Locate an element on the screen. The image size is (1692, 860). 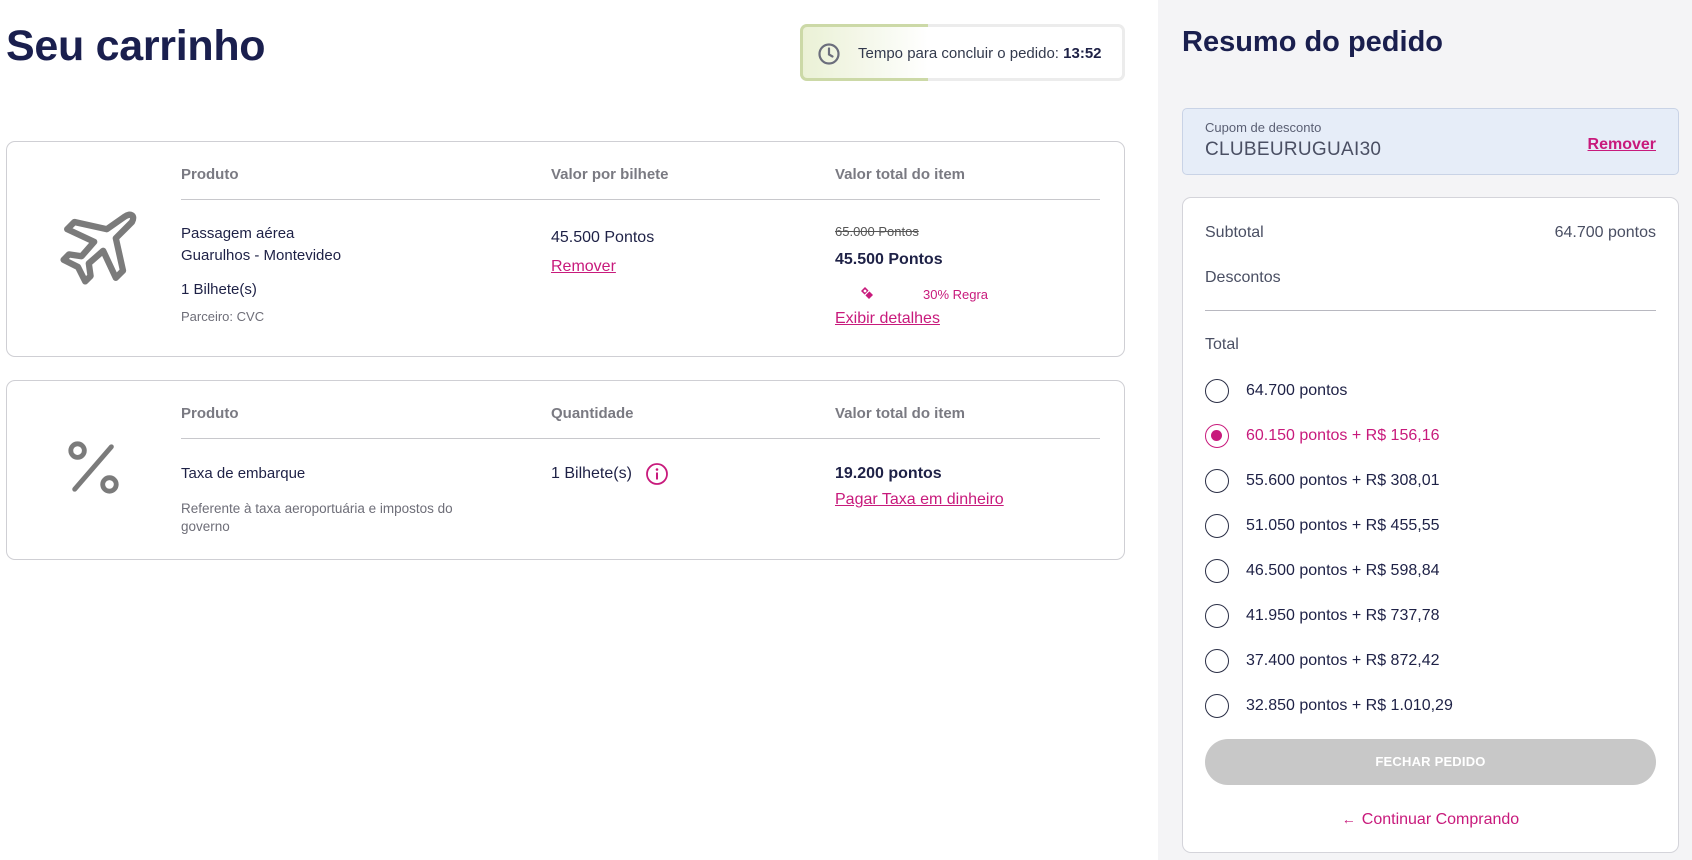
summary-divider is located at coordinates (1430, 310).